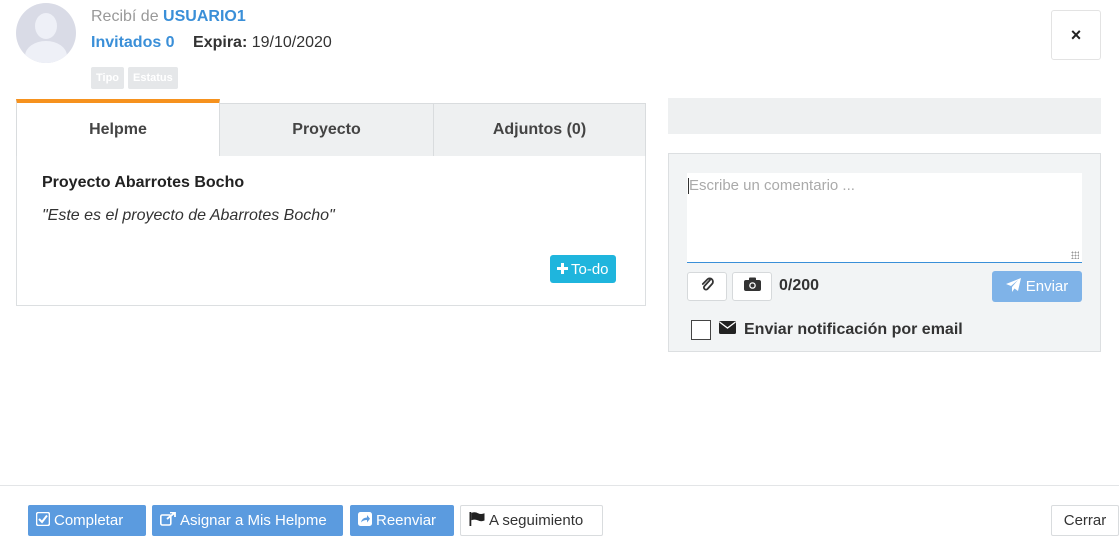  Describe the element at coordinates (118, 128) in the screenshot. I see `tab-helpme: Helpme` at that location.